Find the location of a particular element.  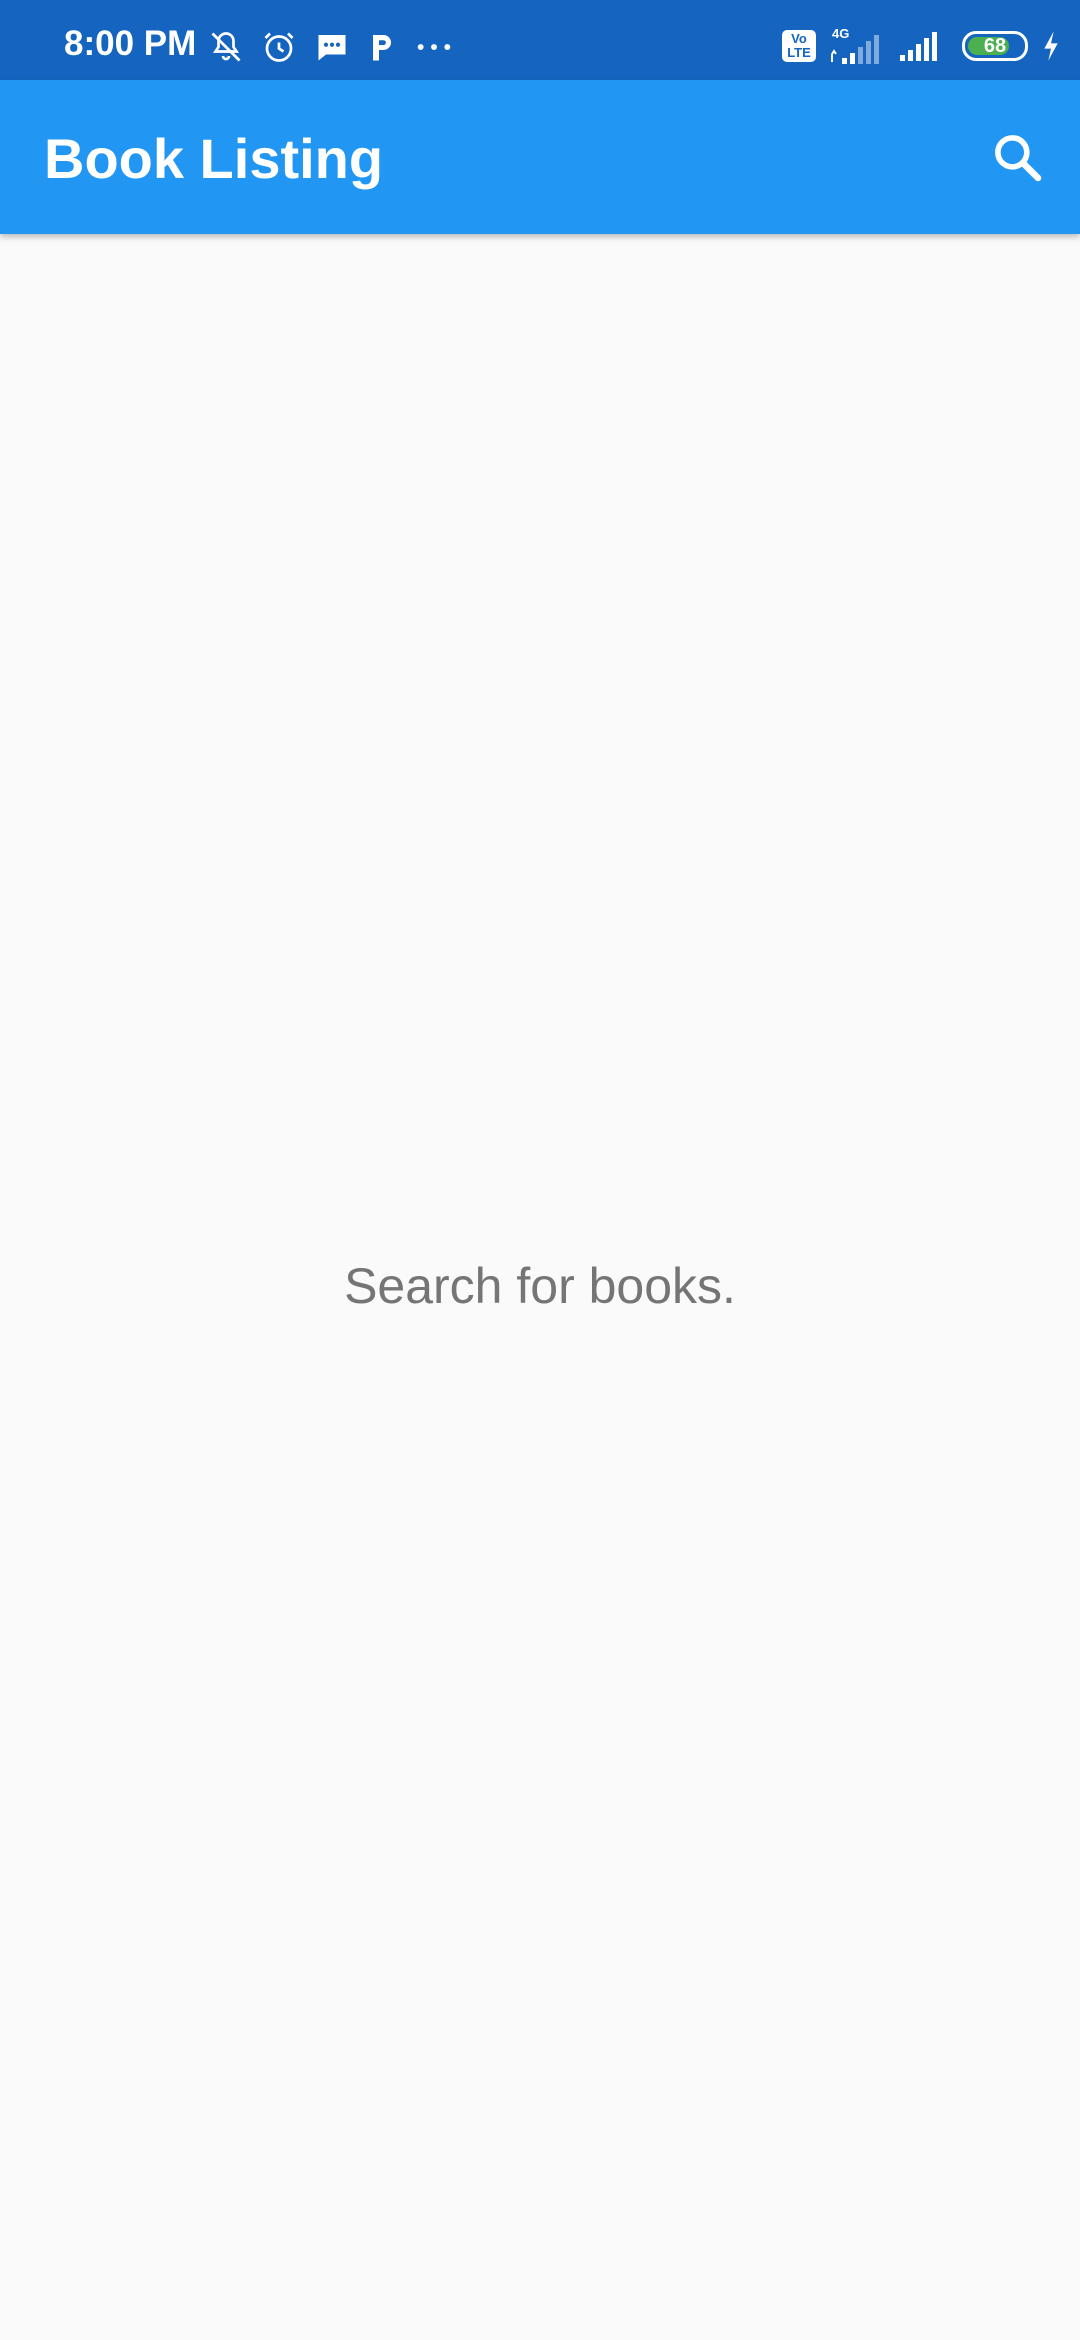

more-dots-icon is located at coordinates (434, 47).